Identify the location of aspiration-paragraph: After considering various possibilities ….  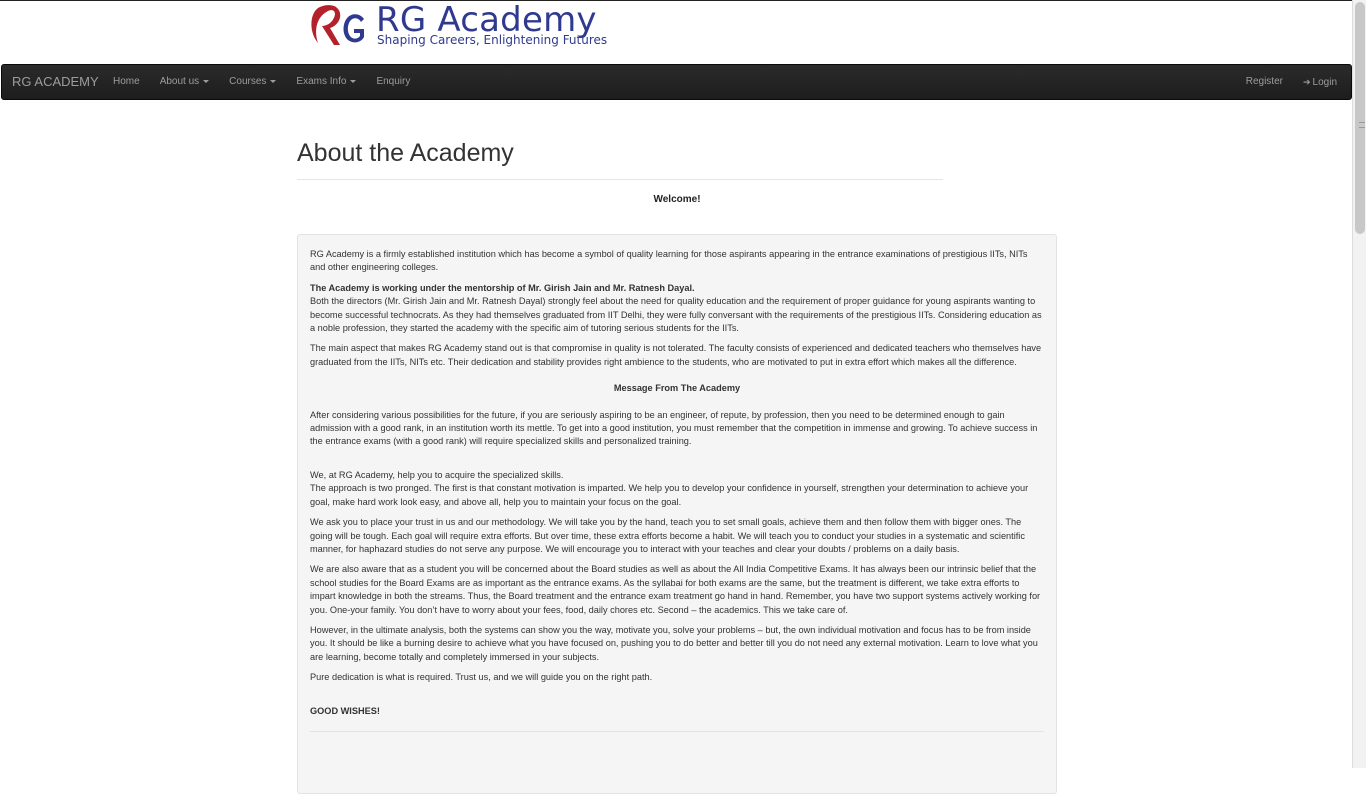
(674, 428).